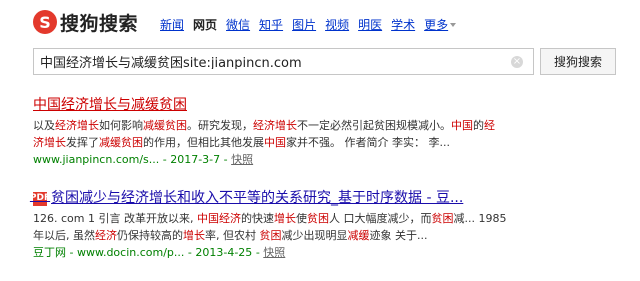 The height and width of the screenshot is (281, 640). I want to click on sogou-logo-text: 搜狗搜索, so click(99, 23).